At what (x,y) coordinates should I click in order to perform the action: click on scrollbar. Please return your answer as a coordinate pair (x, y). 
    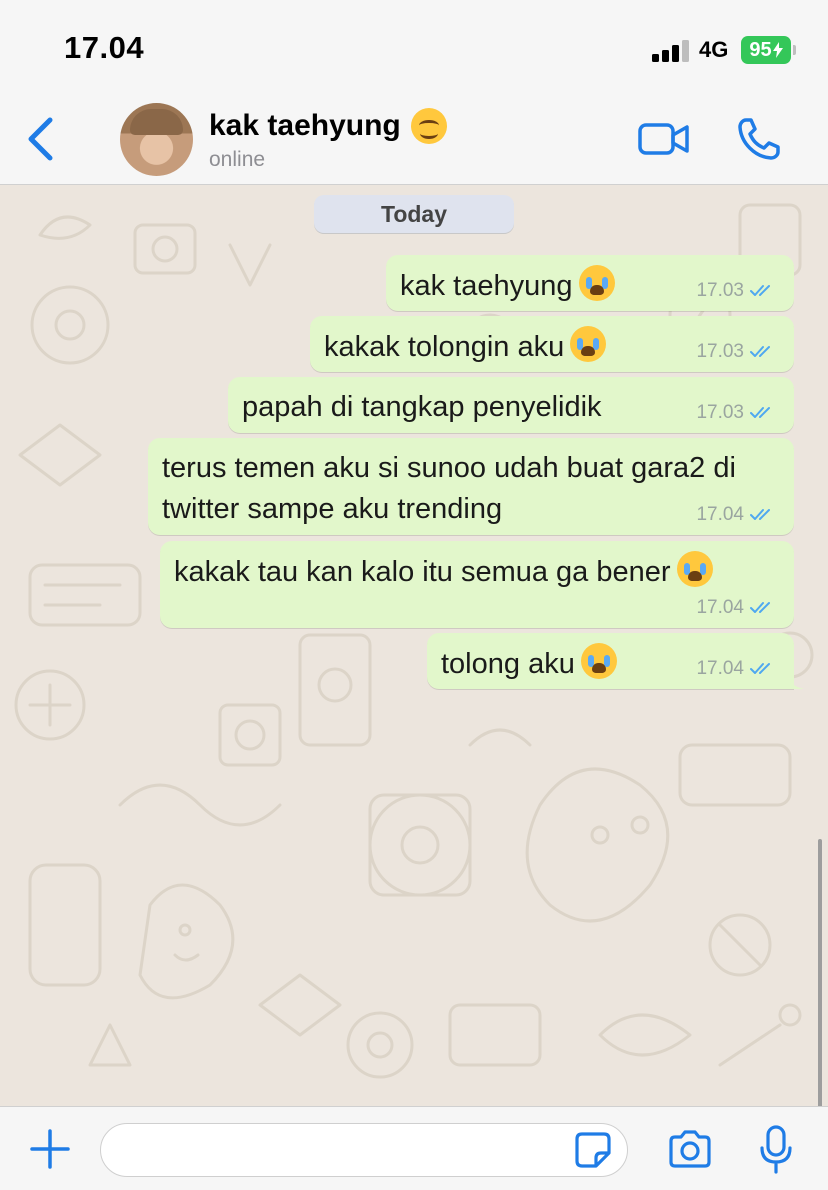
    Looking at the image, I should click on (820, 972).